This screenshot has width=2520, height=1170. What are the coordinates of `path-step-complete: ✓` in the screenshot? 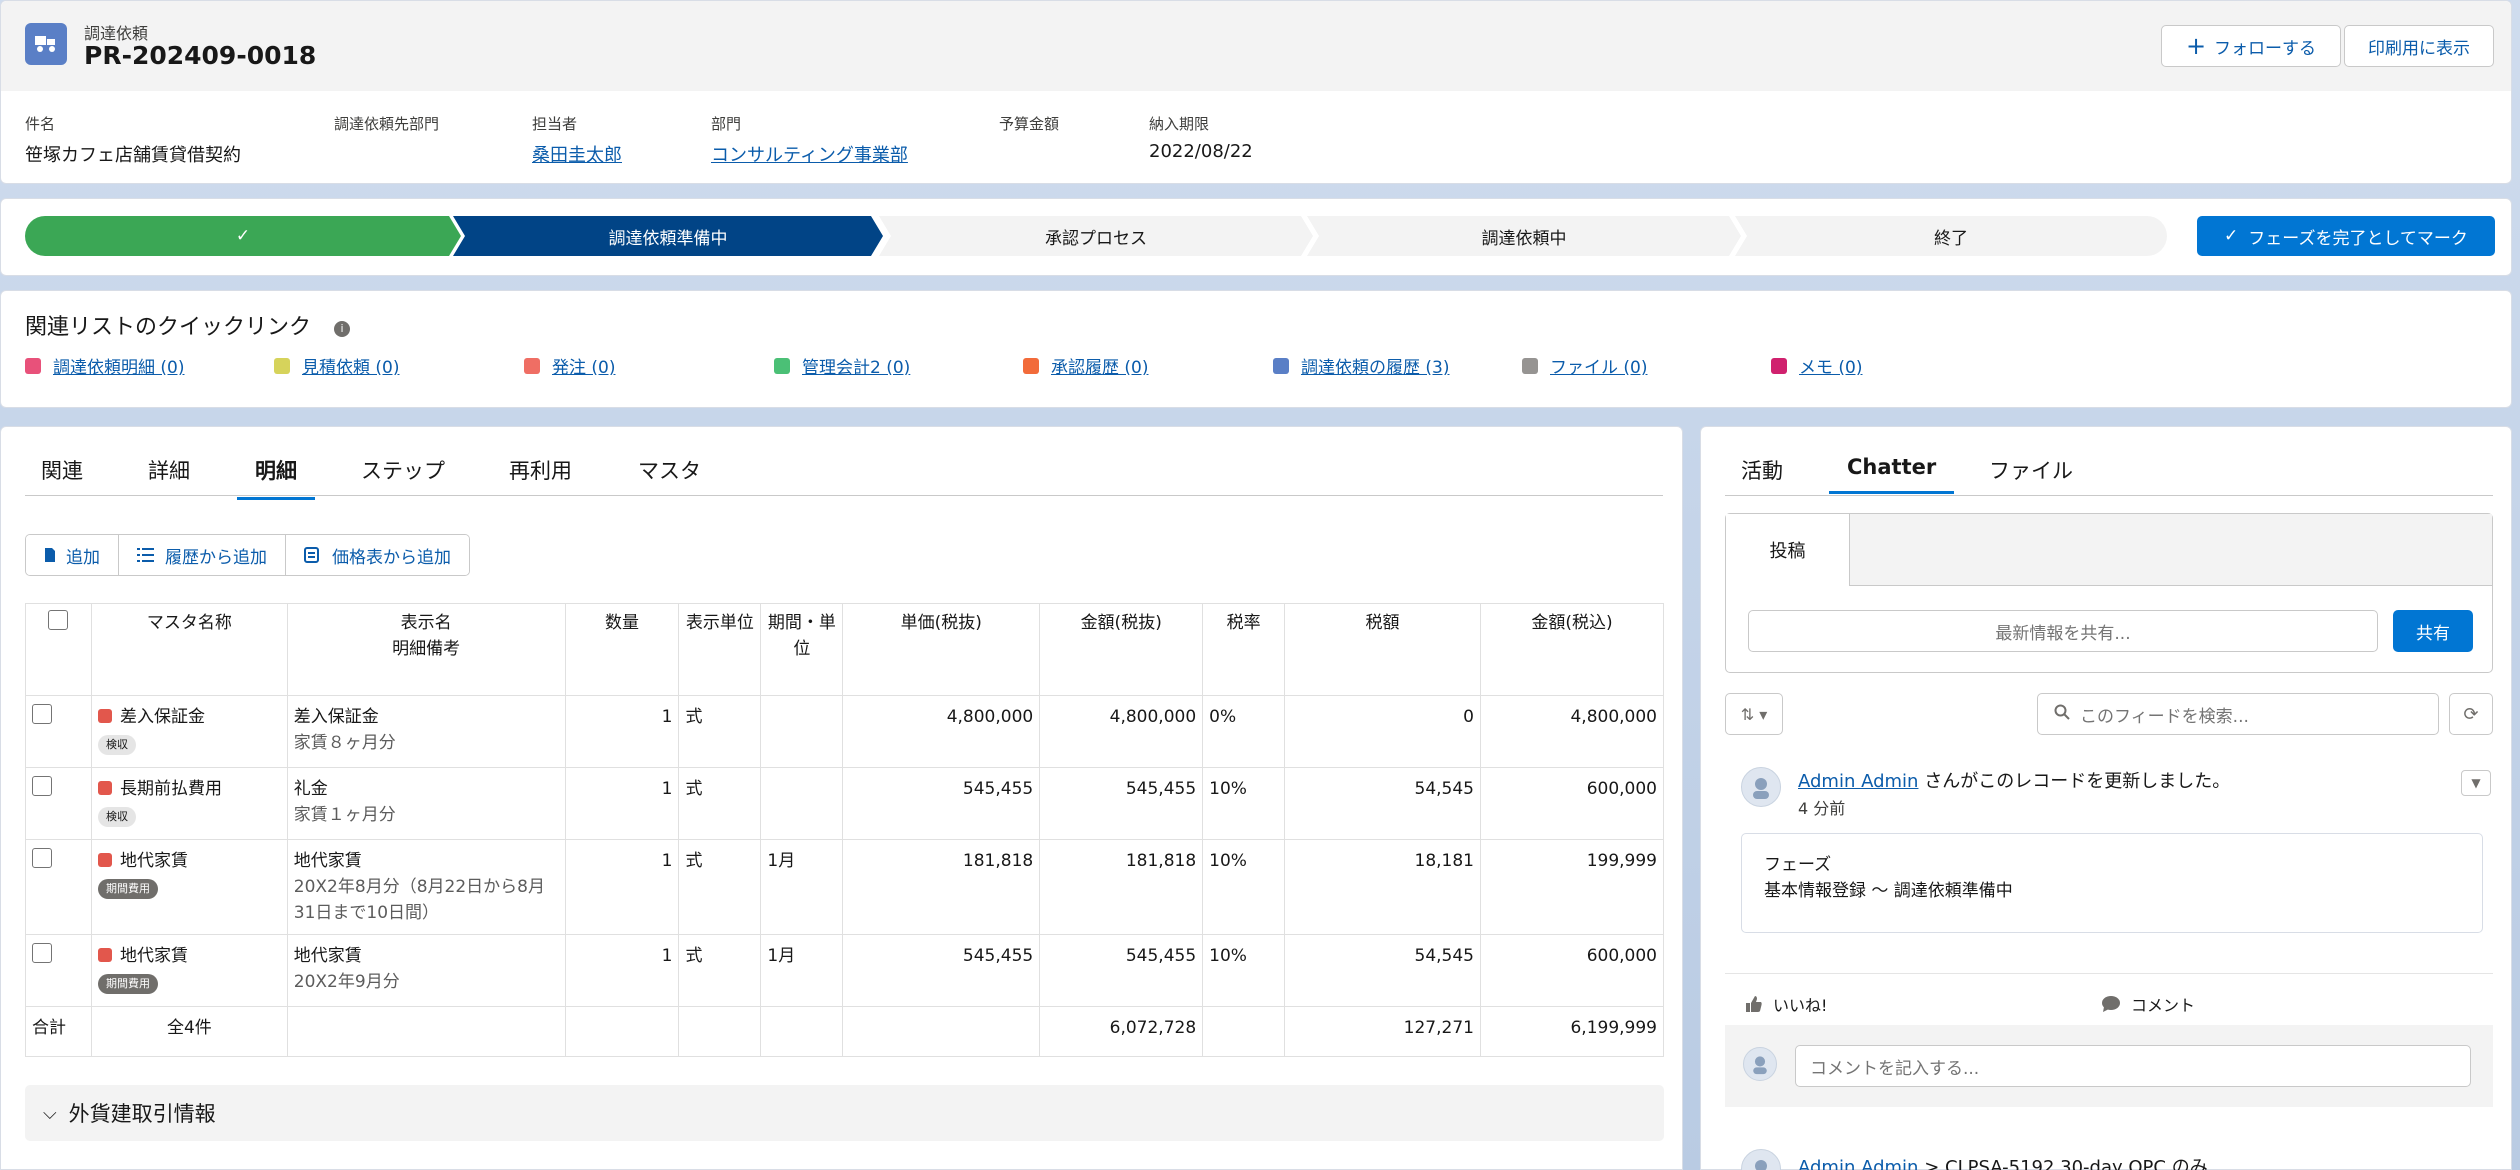 It's located at (243, 236).